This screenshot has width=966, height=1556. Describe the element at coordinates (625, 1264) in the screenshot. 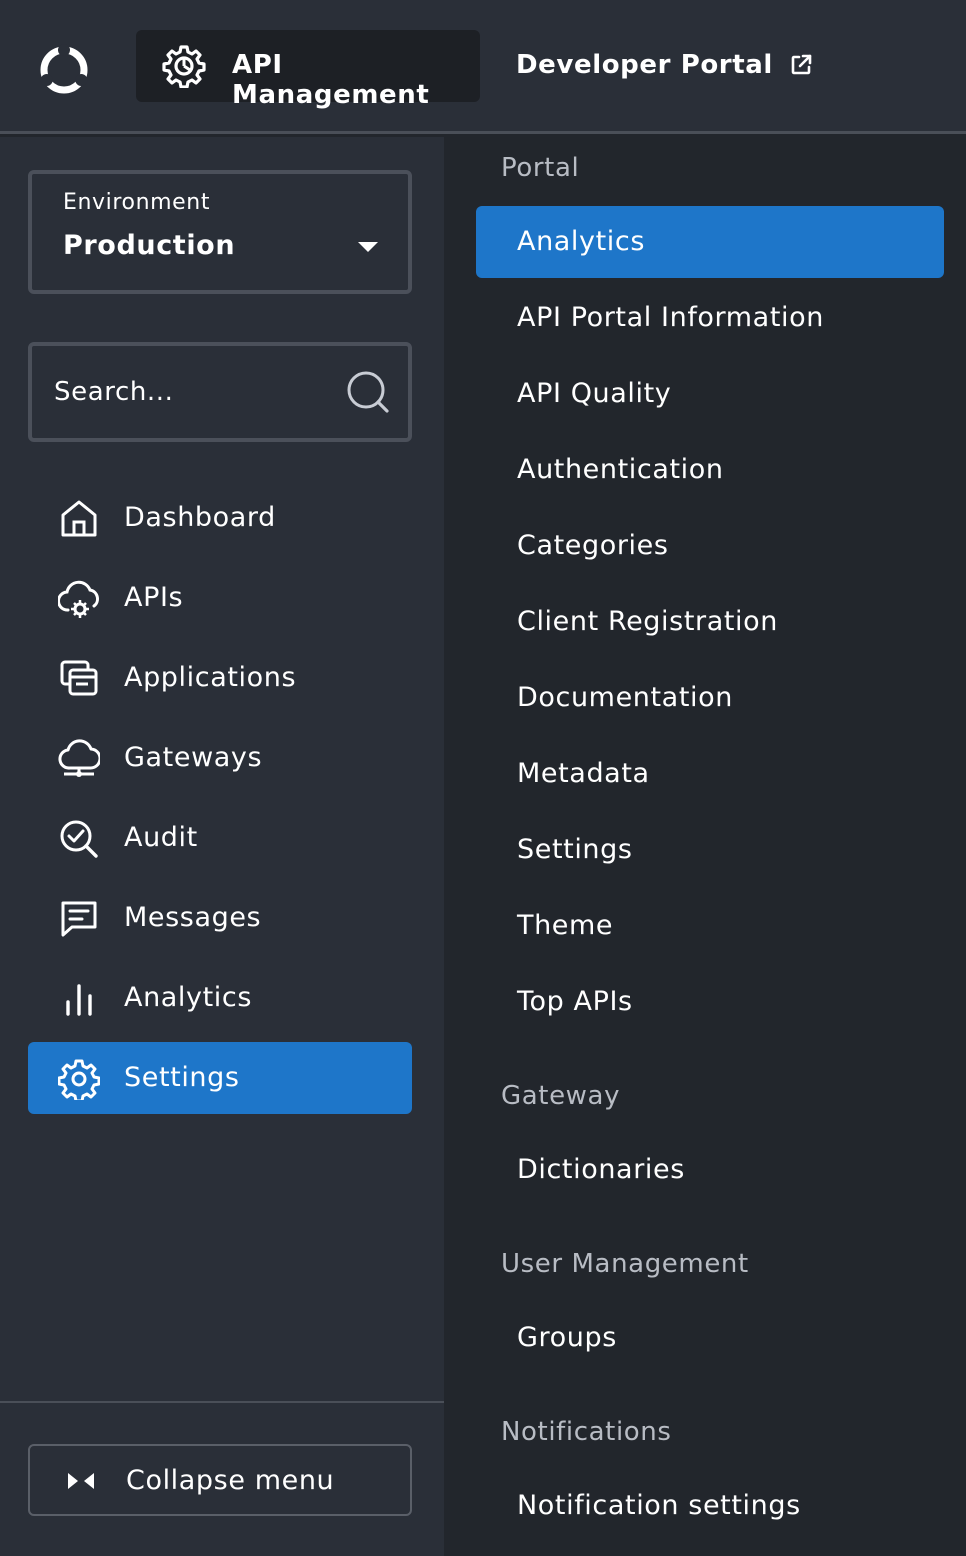

I see `section-title-user-management: User Management` at that location.